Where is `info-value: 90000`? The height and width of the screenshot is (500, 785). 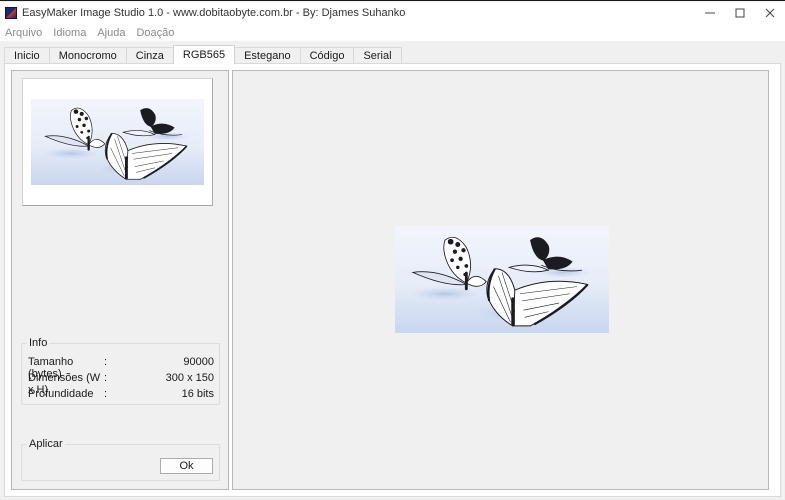
info-value: 90000 is located at coordinates (198, 362).